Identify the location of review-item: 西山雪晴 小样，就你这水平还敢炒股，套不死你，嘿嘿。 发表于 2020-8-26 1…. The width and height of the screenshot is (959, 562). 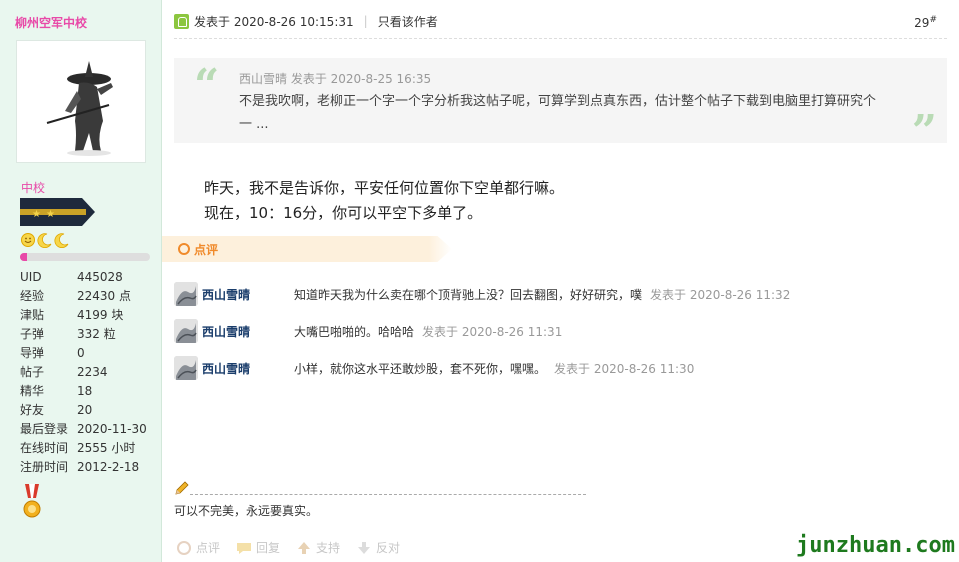
(434, 368).